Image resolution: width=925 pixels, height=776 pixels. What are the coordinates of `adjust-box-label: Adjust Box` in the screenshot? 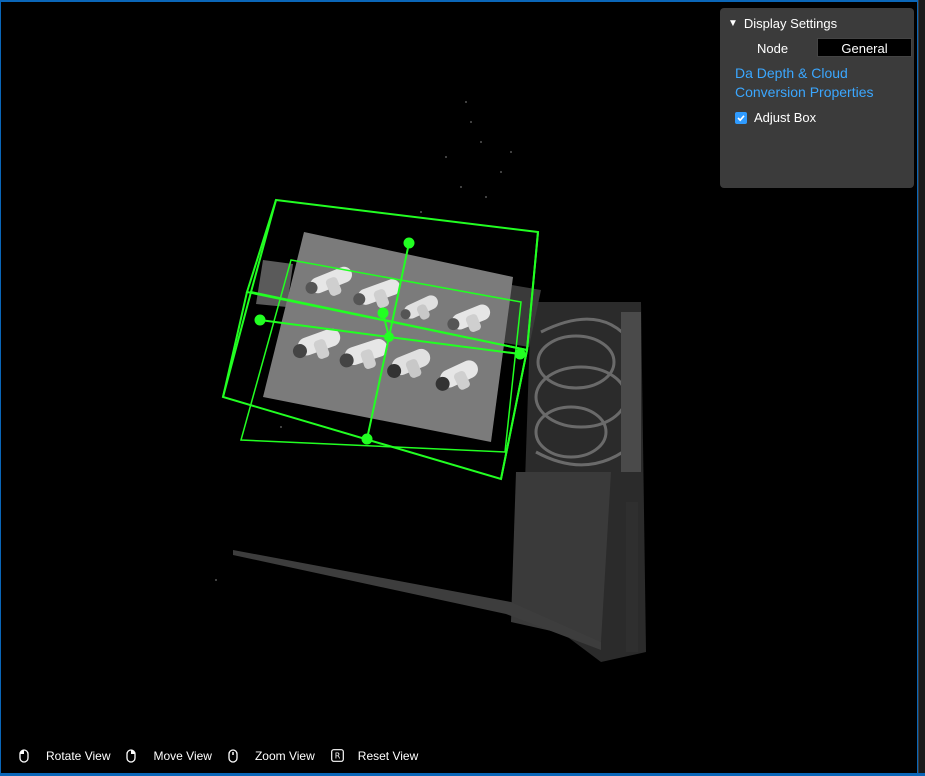 It's located at (785, 117).